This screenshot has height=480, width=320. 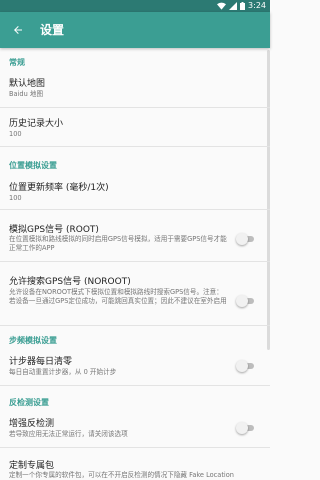 I want to click on pref-title: 历史记录大小, so click(x=36, y=124).